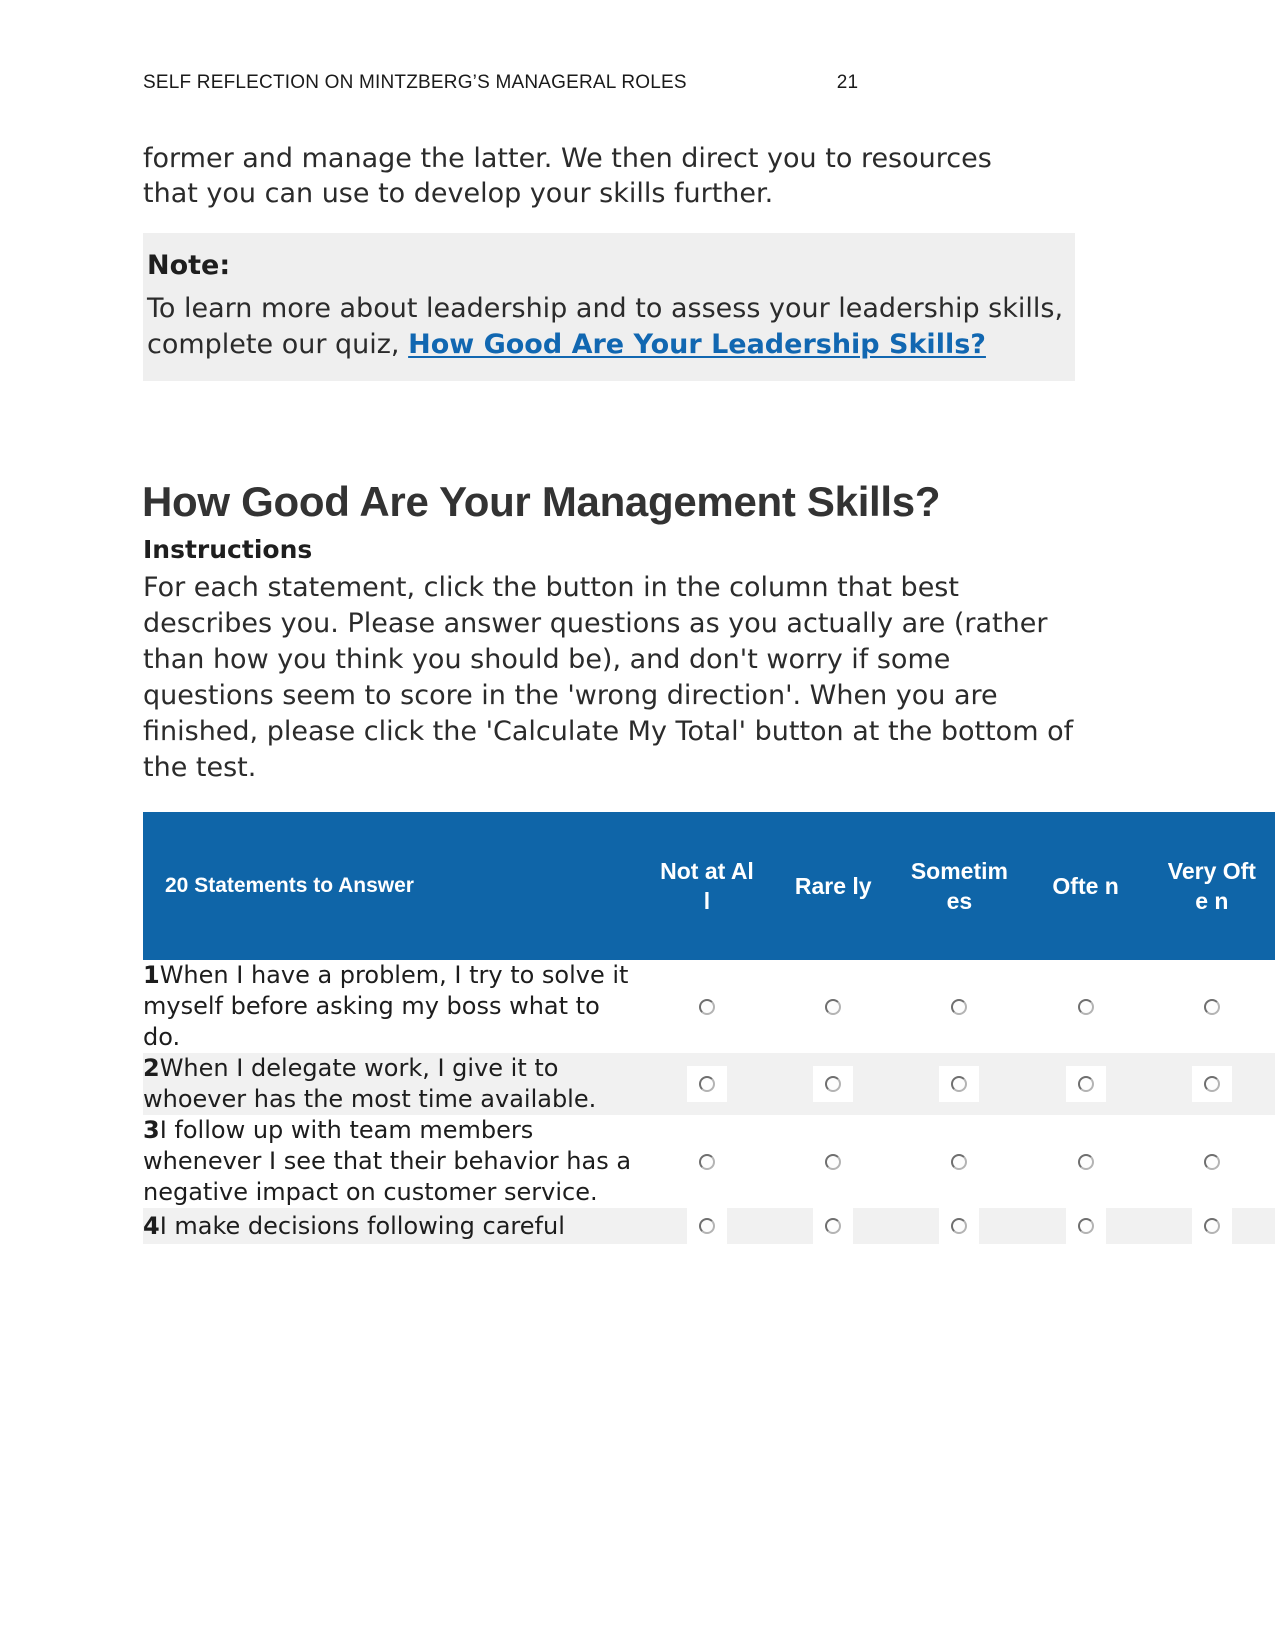 Image resolution: width=1275 pixels, height=1650 pixels. I want to click on statement-text: I make decisions following careful, so click(362, 1225).